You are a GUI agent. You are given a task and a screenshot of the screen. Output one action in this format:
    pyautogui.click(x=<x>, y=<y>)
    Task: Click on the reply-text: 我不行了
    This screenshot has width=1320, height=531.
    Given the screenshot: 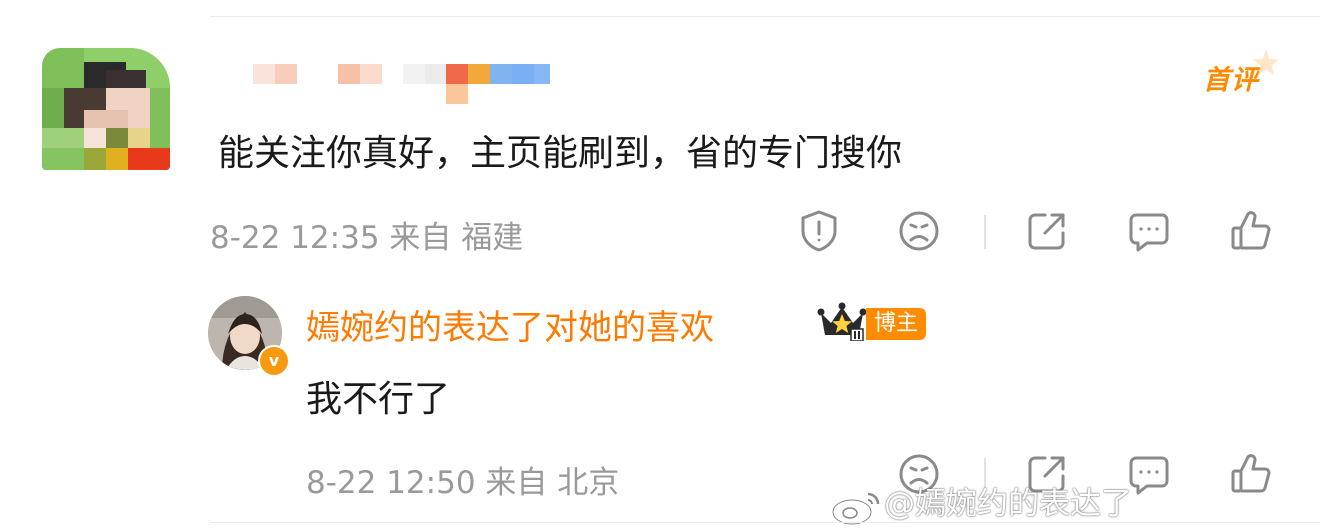 What is the action you would take?
    pyautogui.click(x=378, y=399)
    